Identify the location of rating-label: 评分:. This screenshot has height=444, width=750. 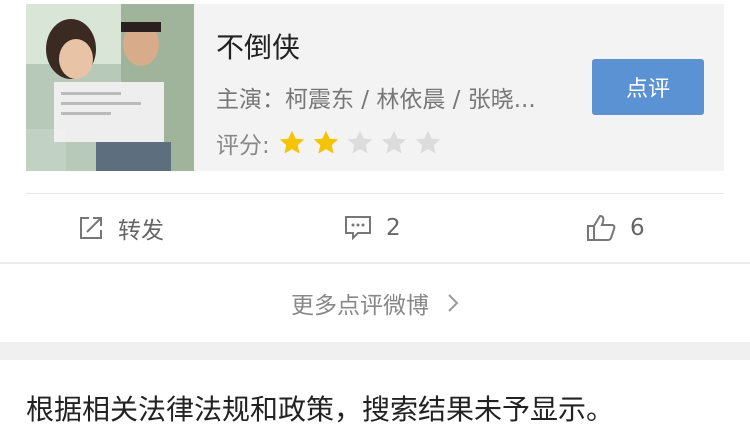
(243, 146).